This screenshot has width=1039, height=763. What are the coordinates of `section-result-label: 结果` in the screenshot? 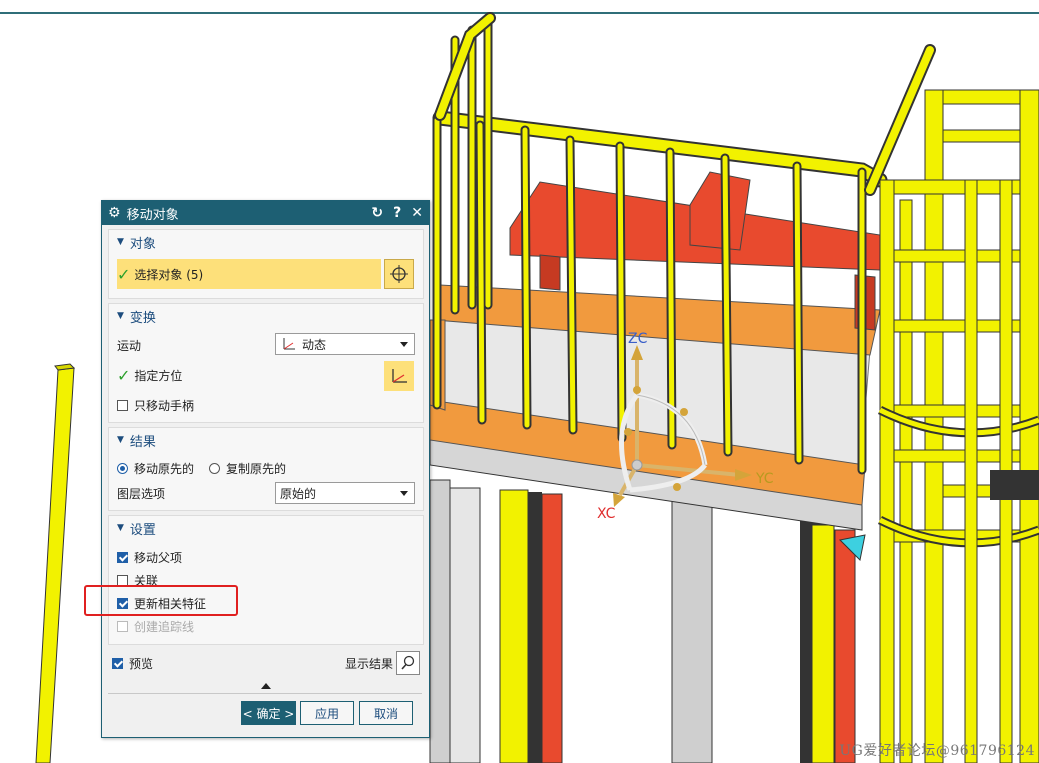 It's located at (142, 442).